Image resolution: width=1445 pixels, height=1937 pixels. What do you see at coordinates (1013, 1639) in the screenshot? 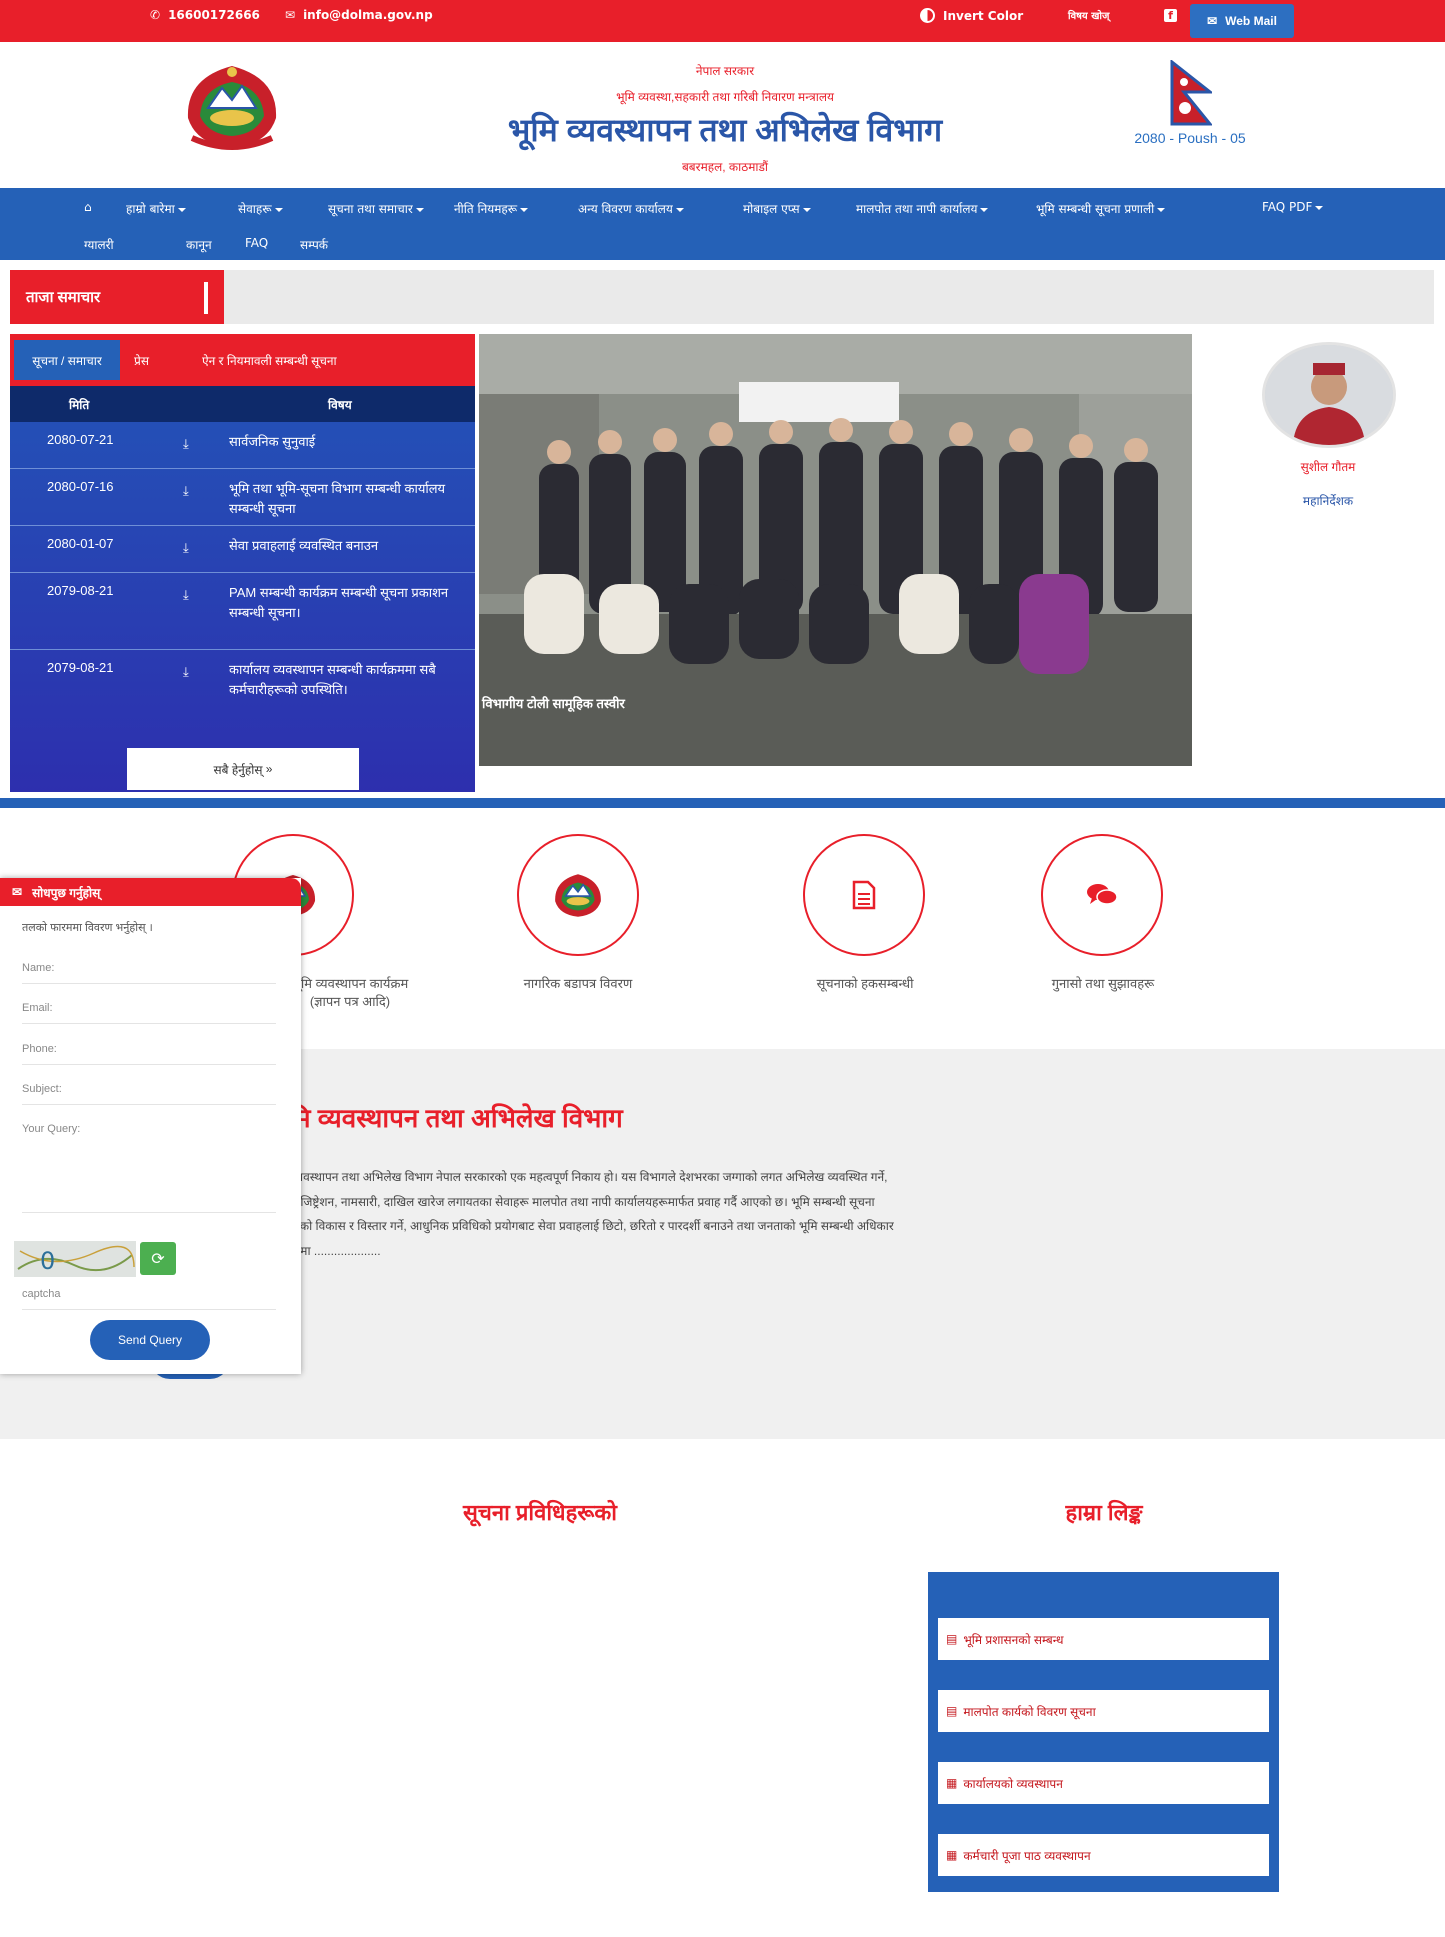
I see `quick-link-label: भूमि प्रशासनको सम्बन्ध` at bounding box center [1013, 1639].